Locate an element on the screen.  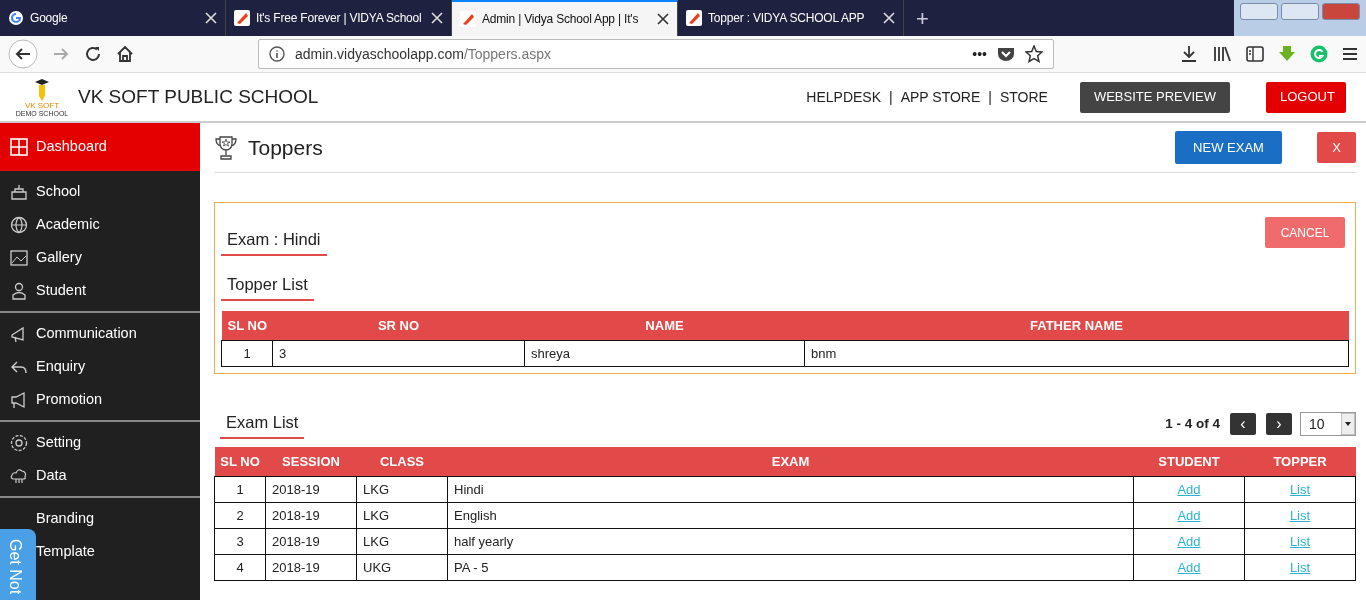
header-link: APP STORE is located at coordinates (940, 97).